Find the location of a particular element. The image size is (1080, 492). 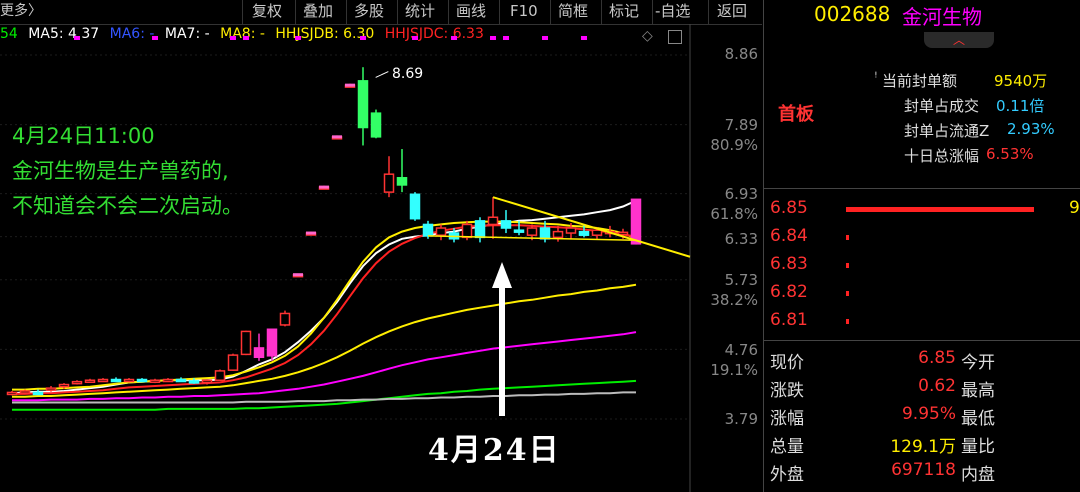

f10-button: F10 is located at coordinates (524, 12).